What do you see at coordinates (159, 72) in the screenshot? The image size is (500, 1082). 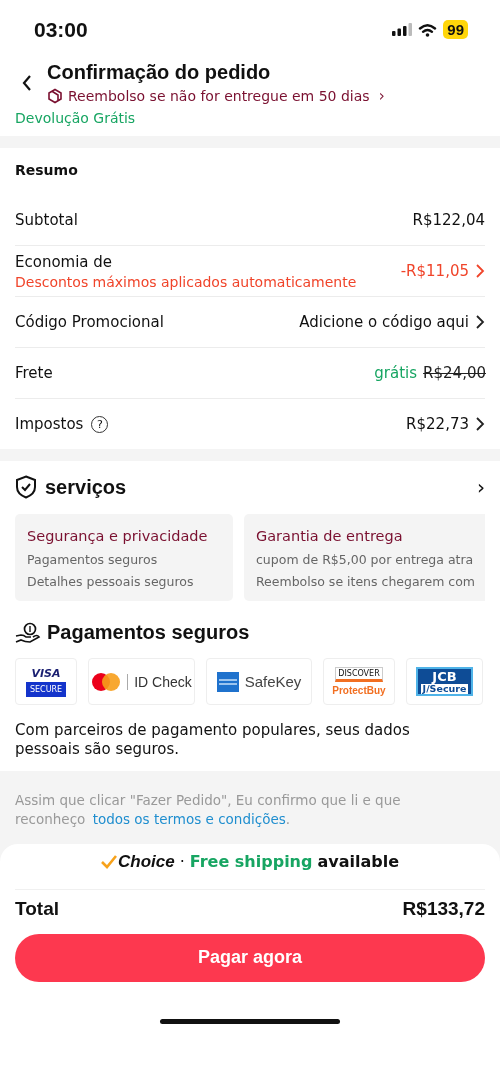 I see `page-title: Confirmação do pedido` at bounding box center [159, 72].